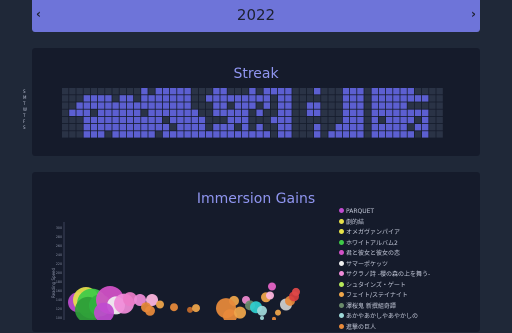  I want to click on y-tick-label: 160, so click(59, 291).